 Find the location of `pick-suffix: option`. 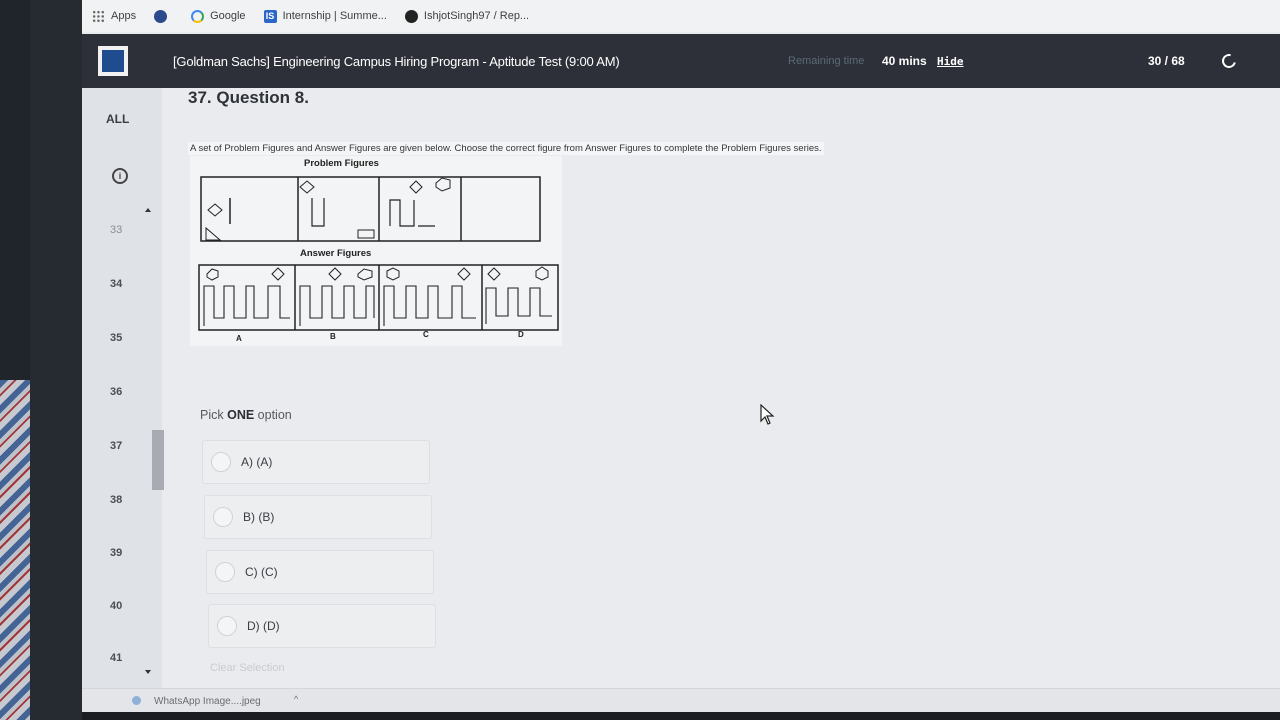

pick-suffix: option is located at coordinates (273, 415).